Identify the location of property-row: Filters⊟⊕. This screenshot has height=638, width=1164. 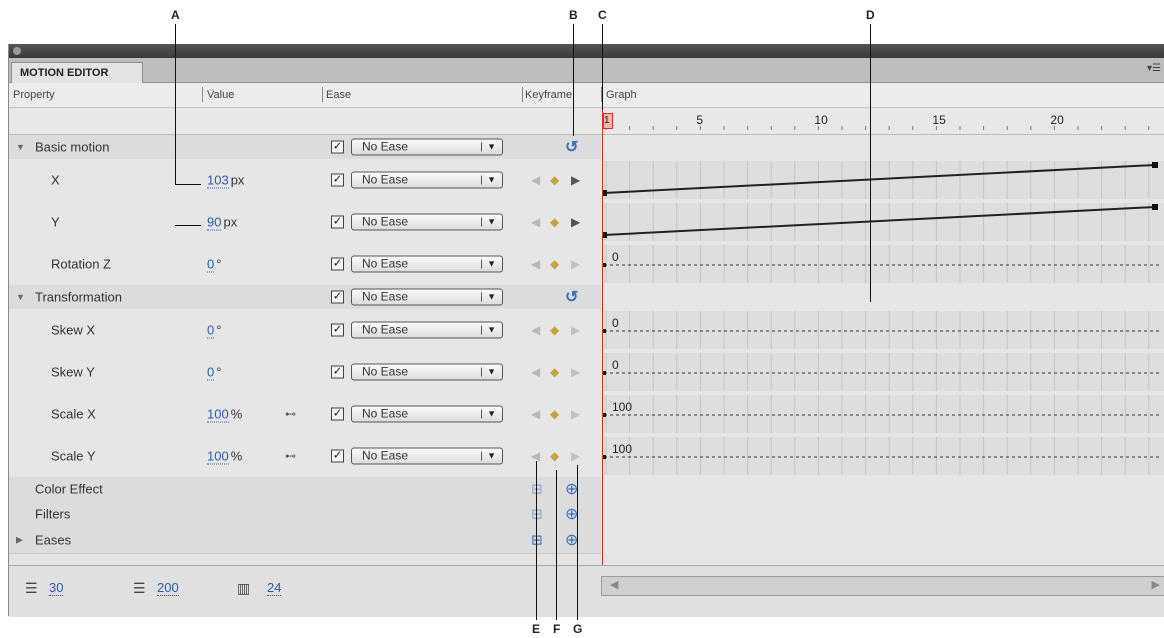
(305, 514).